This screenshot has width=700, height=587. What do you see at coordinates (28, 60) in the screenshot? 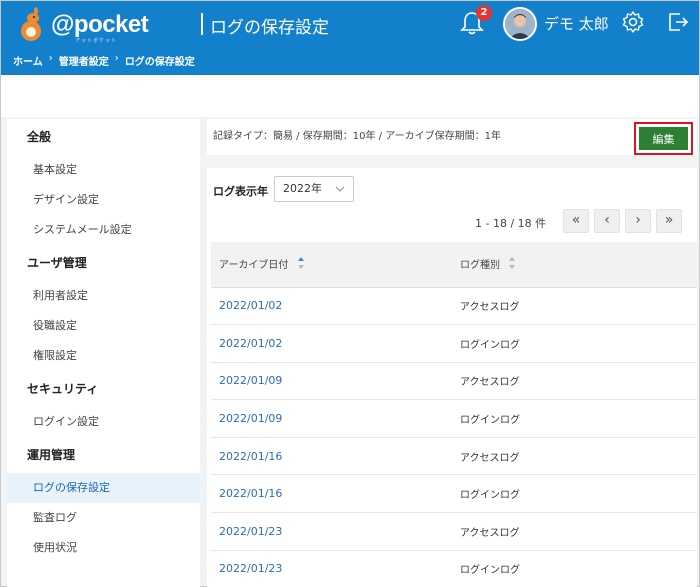
I see `breadcrumb-home: ホーム` at bounding box center [28, 60].